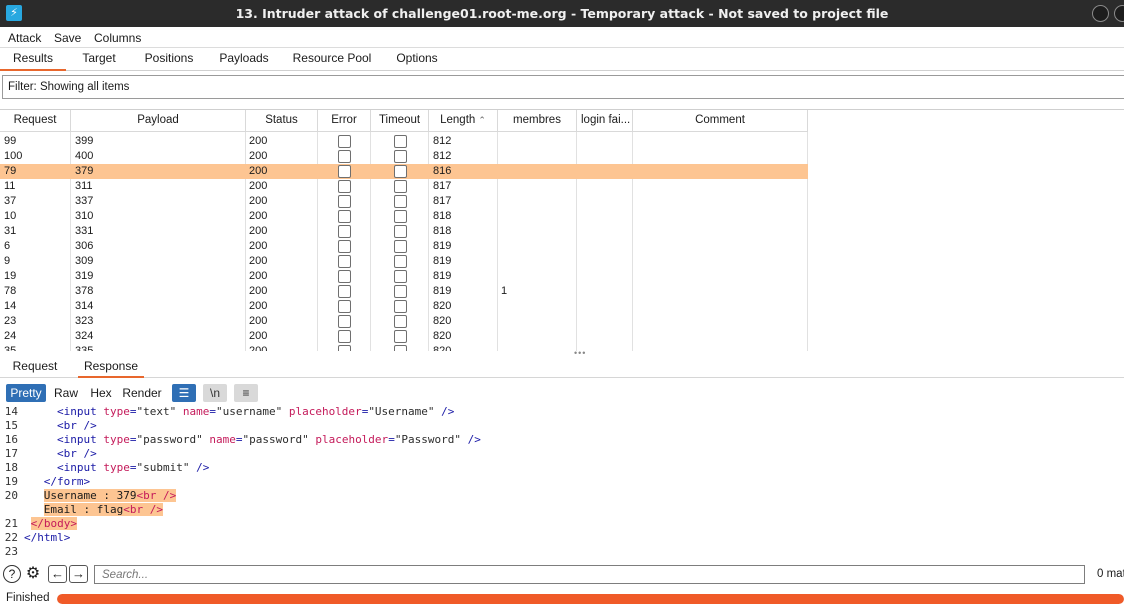 The image size is (1124, 607). Describe the element at coordinates (142, 393) in the screenshot. I see `view-render-button: Render` at that location.